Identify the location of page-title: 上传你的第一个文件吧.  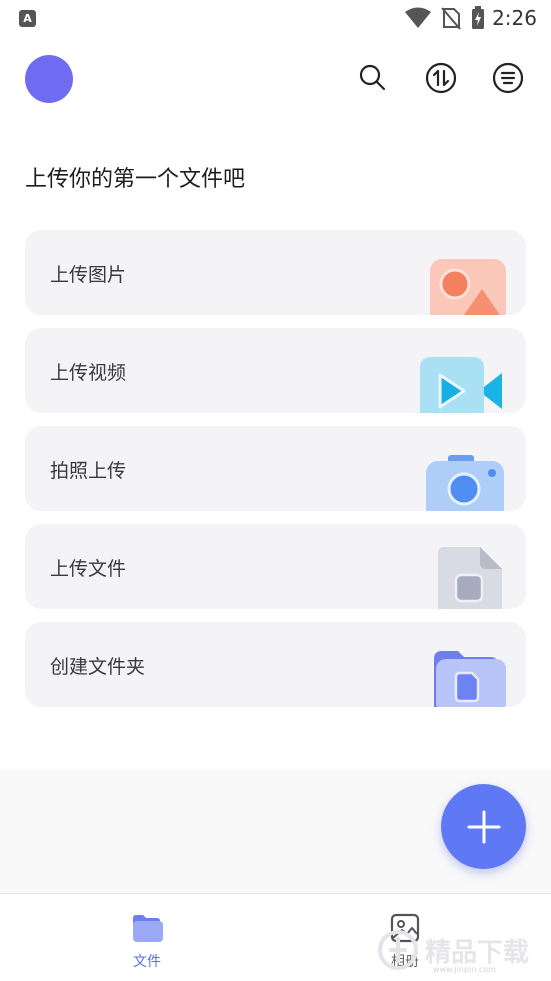
(135, 179).